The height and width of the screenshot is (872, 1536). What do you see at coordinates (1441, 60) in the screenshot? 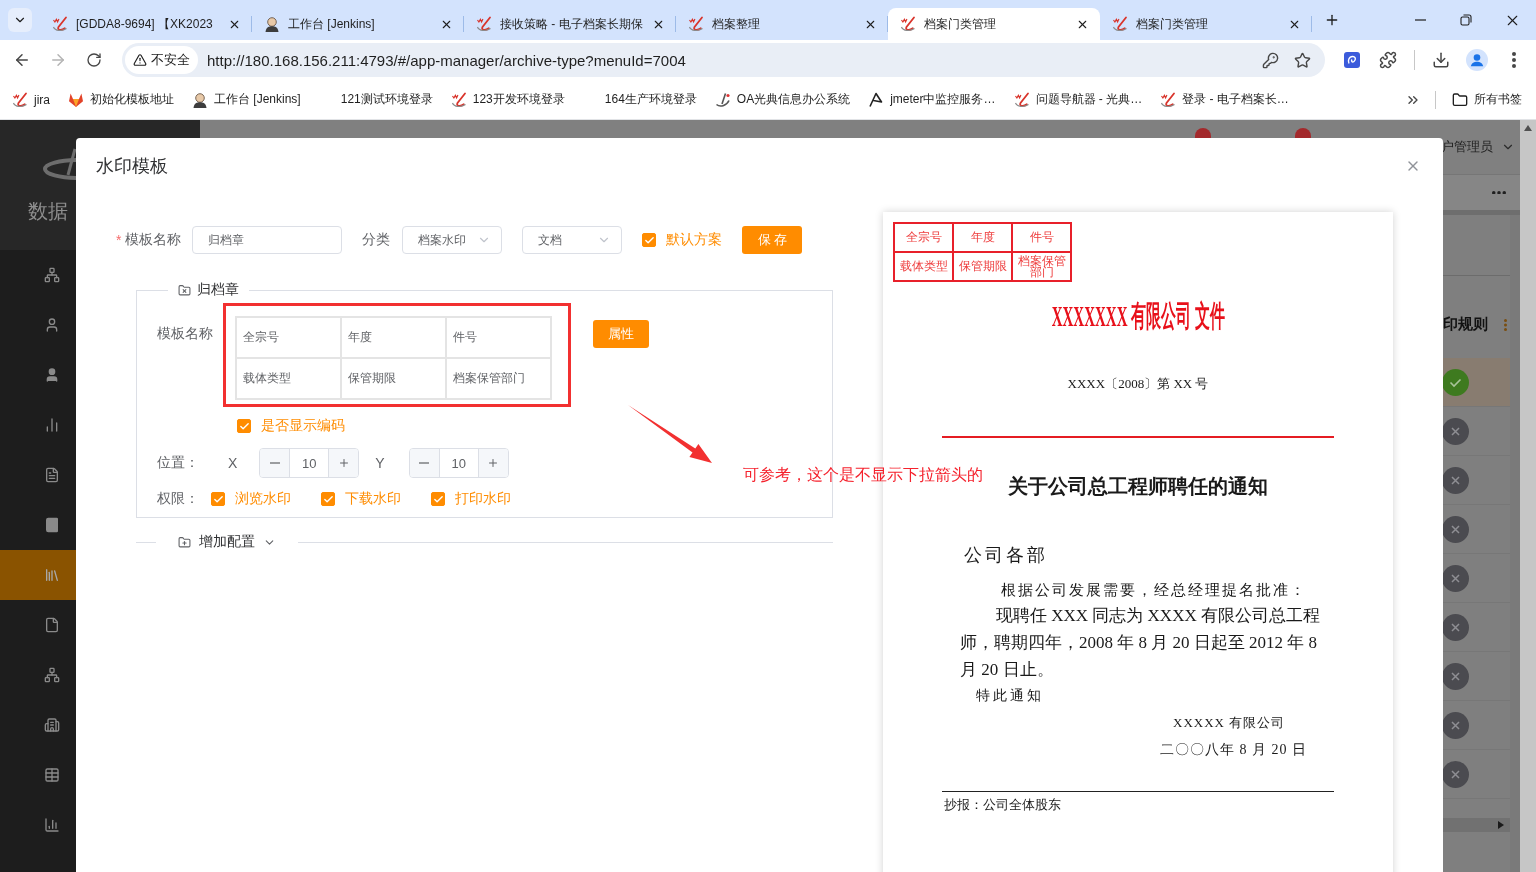
I see `download-icon` at bounding box center [1441, 60].